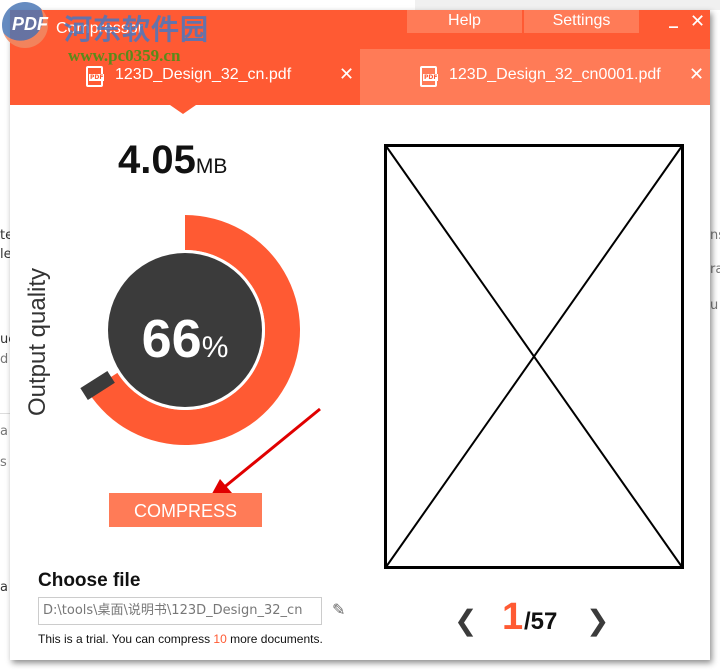 The width and height of the screenshot is (720, 670). I want to click on trial-notice-prefix: This is a trial. You can compress, so click(126, 639).